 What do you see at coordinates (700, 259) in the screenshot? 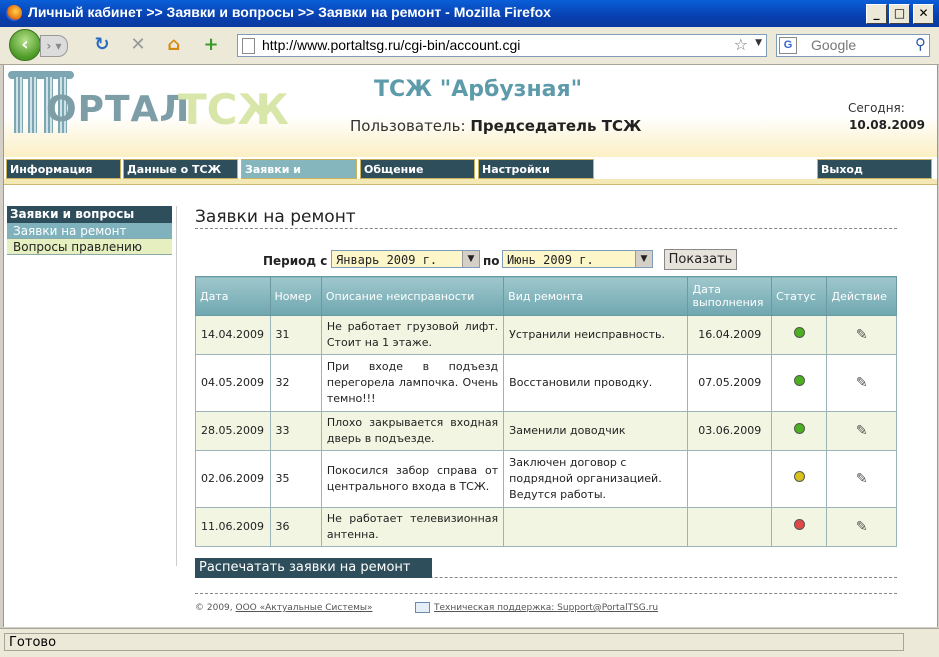
I see `show-button: Показать` at bounding box center [700, 259].